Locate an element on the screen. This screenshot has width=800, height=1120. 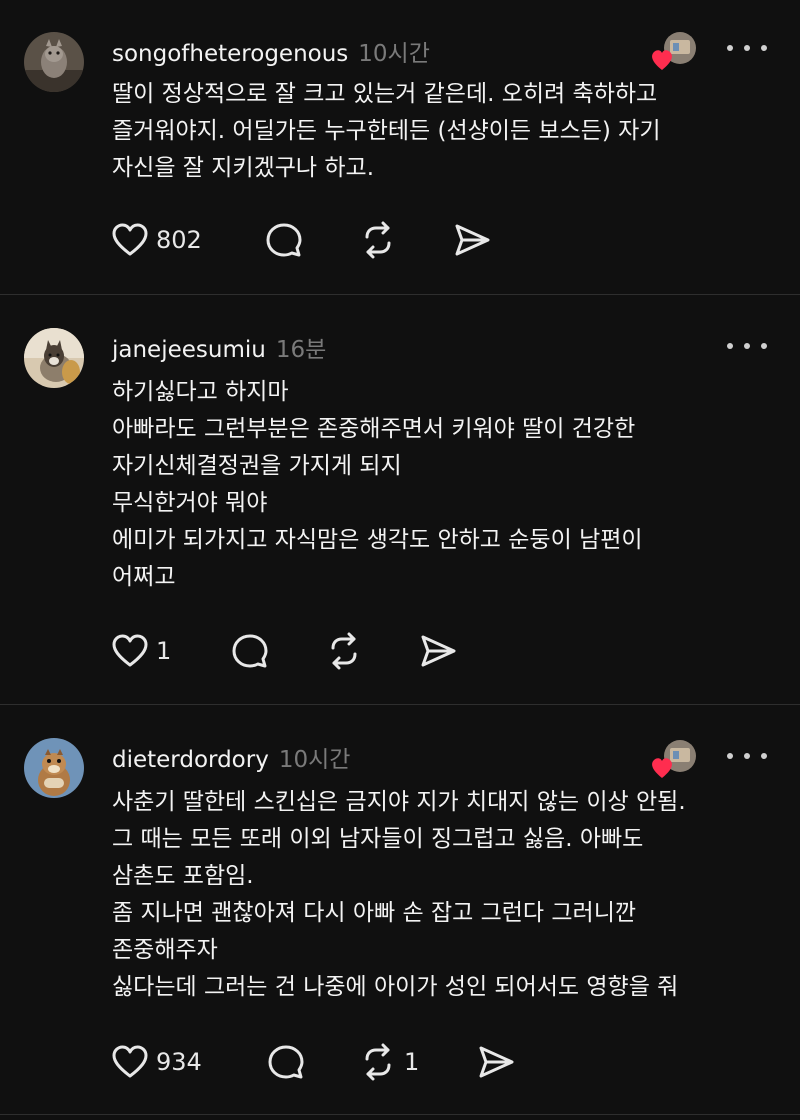
text-line: 딸이 정상적으로 잘 크고 있는거 같은데. 오히려 축하하고 is located at coordinates (385, 94).